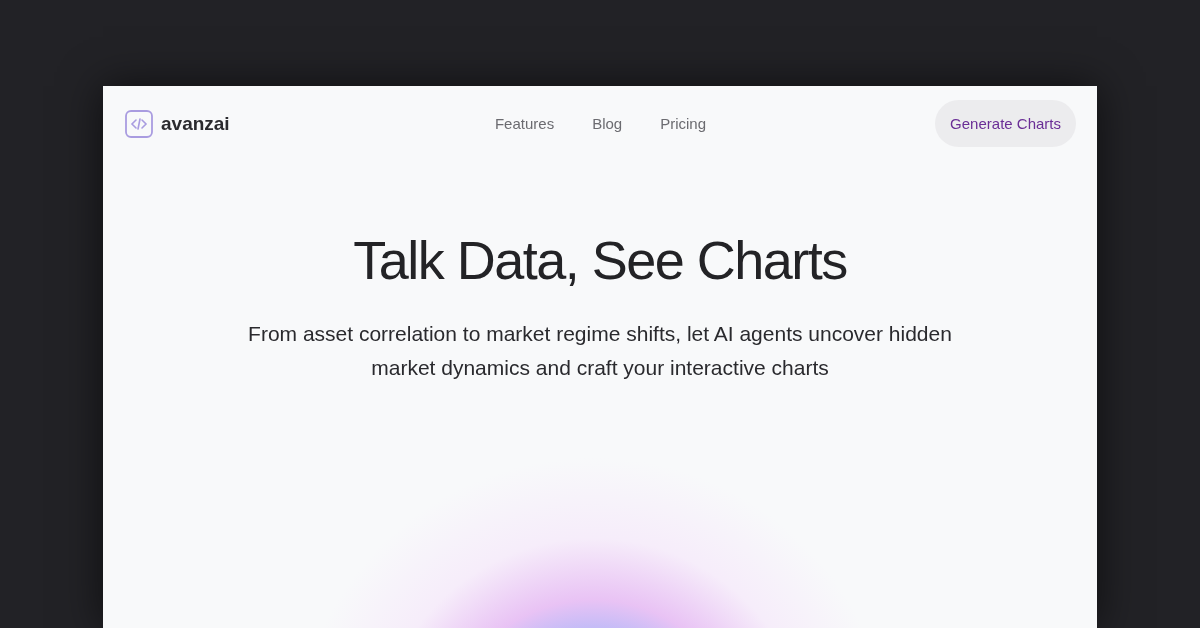 This screenshot has height=628, width=1200. I want to click on nav-link: Blog, so click(607, 123).